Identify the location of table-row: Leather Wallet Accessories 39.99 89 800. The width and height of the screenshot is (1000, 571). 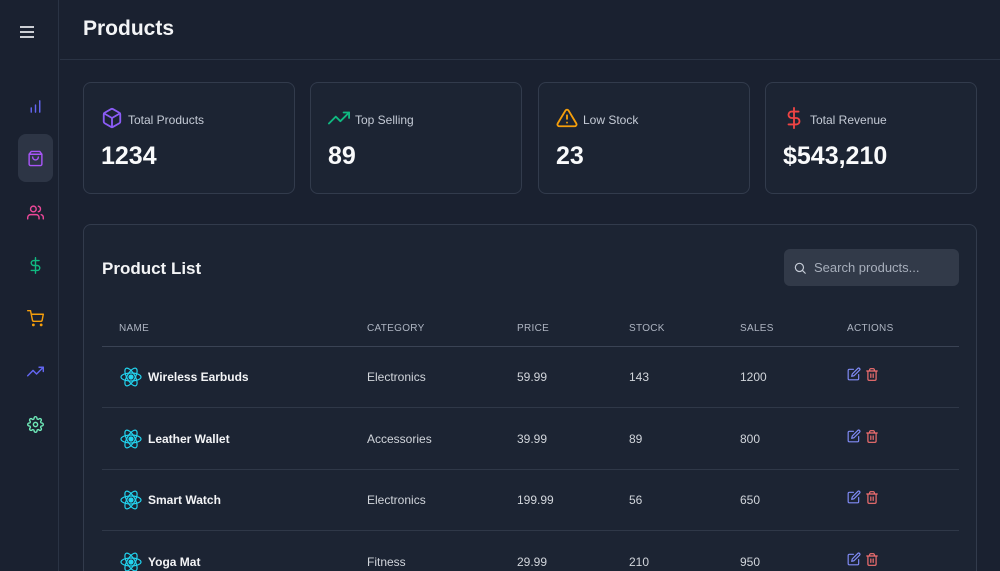
(530, 439).